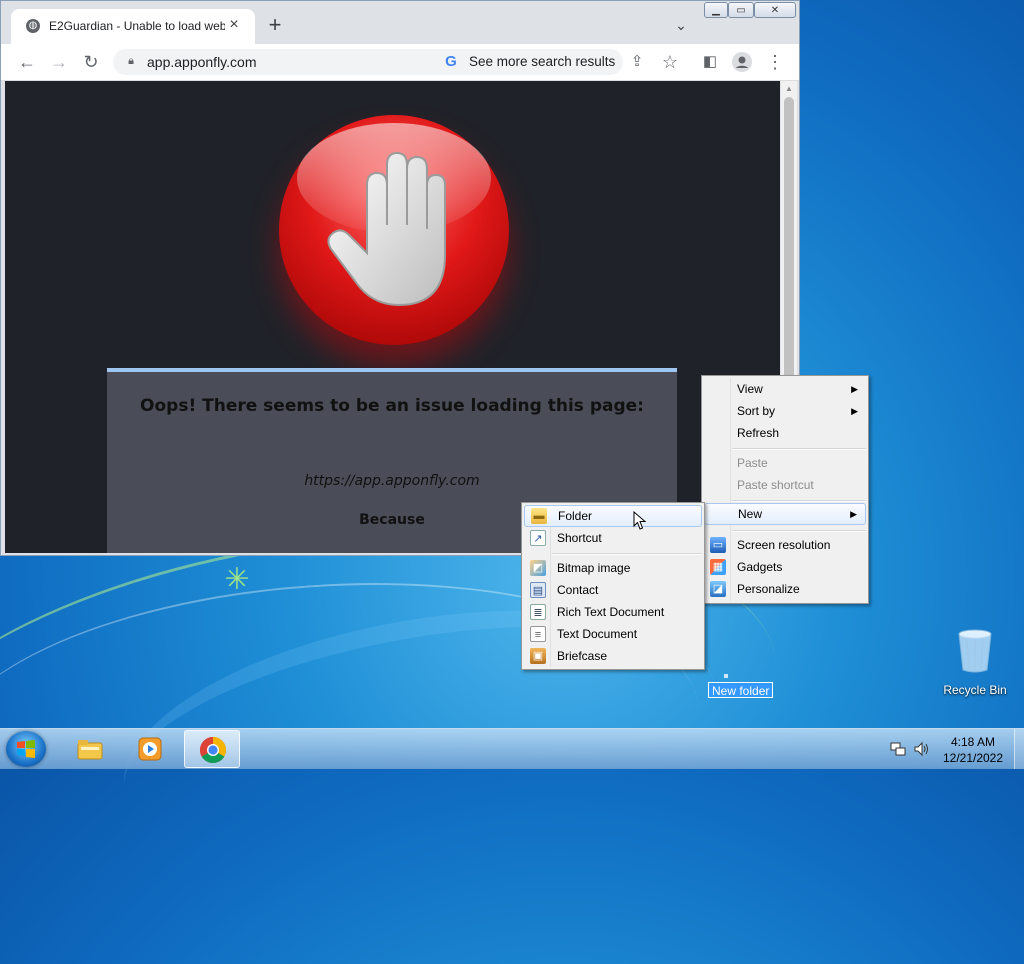 Image resolution: width=1024 pixels, height=964 pixels. I want to click on recycle-bin: Recycle Bin, so click(975, 662).